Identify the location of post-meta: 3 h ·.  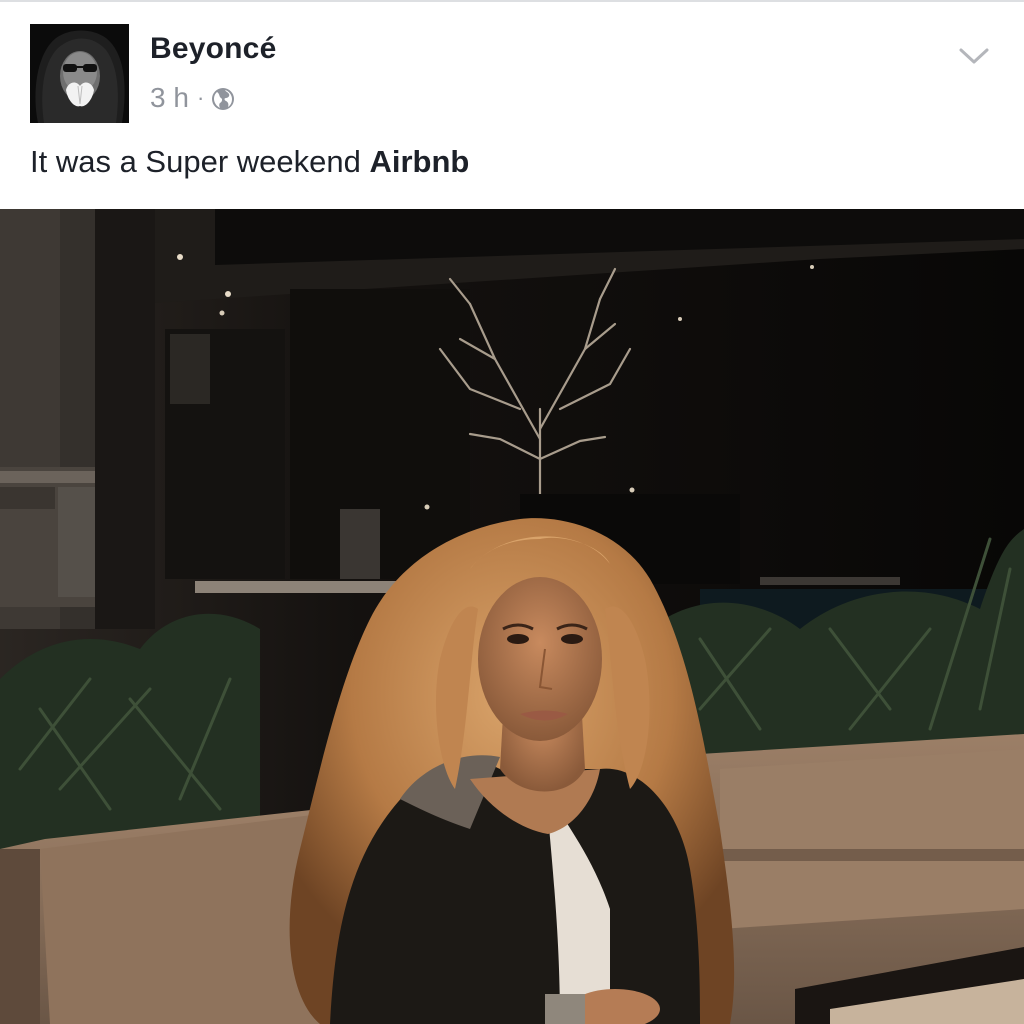
(192, 98).